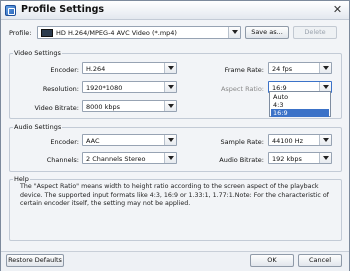 This screenshot has height=271, width=350. Describe the element at coordinates (337, 9) in the screenshot. I see `close-icon: ✕` at that location.